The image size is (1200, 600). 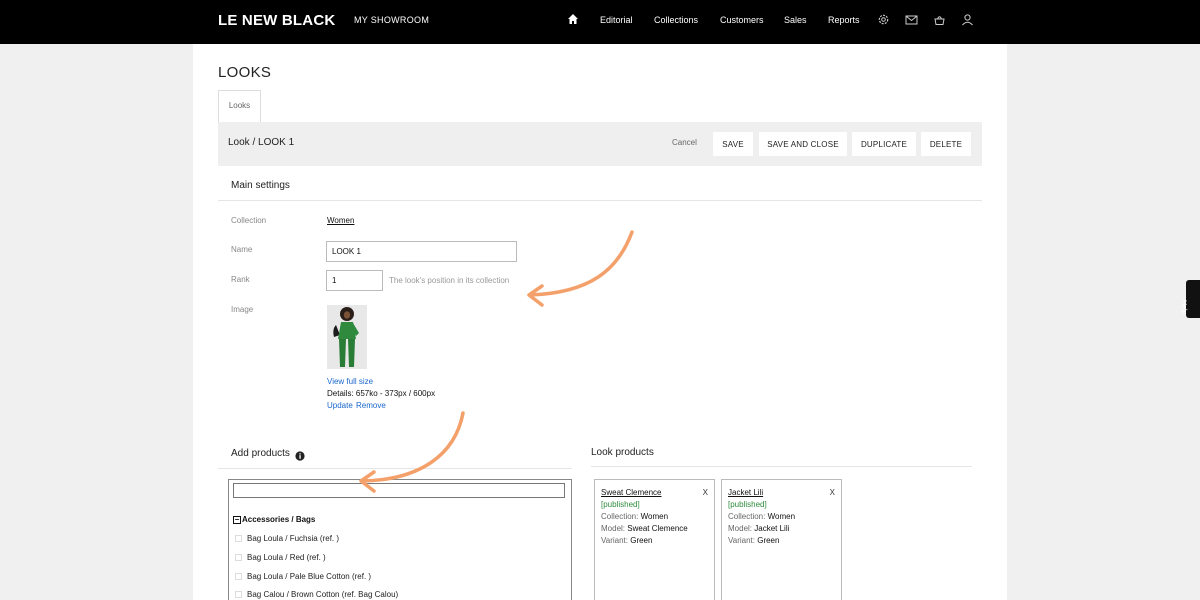 I want to click on arrow-to-rank, so click(x=581, y=263).